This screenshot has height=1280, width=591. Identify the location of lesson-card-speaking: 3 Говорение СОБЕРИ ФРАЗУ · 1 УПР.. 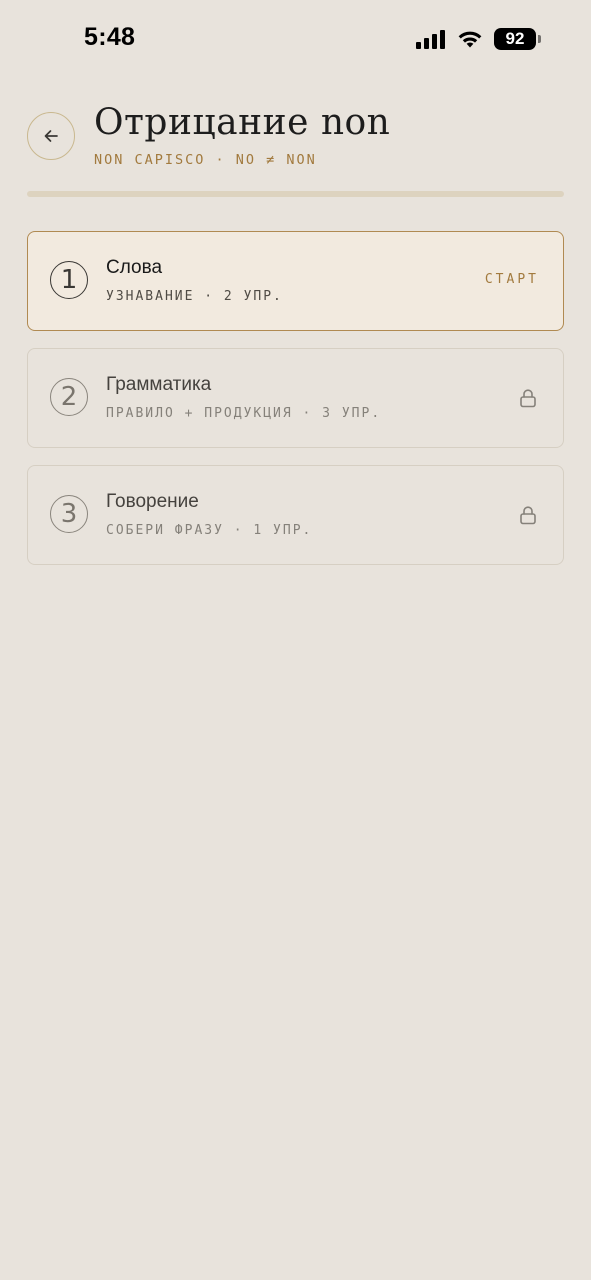
(295, 515).